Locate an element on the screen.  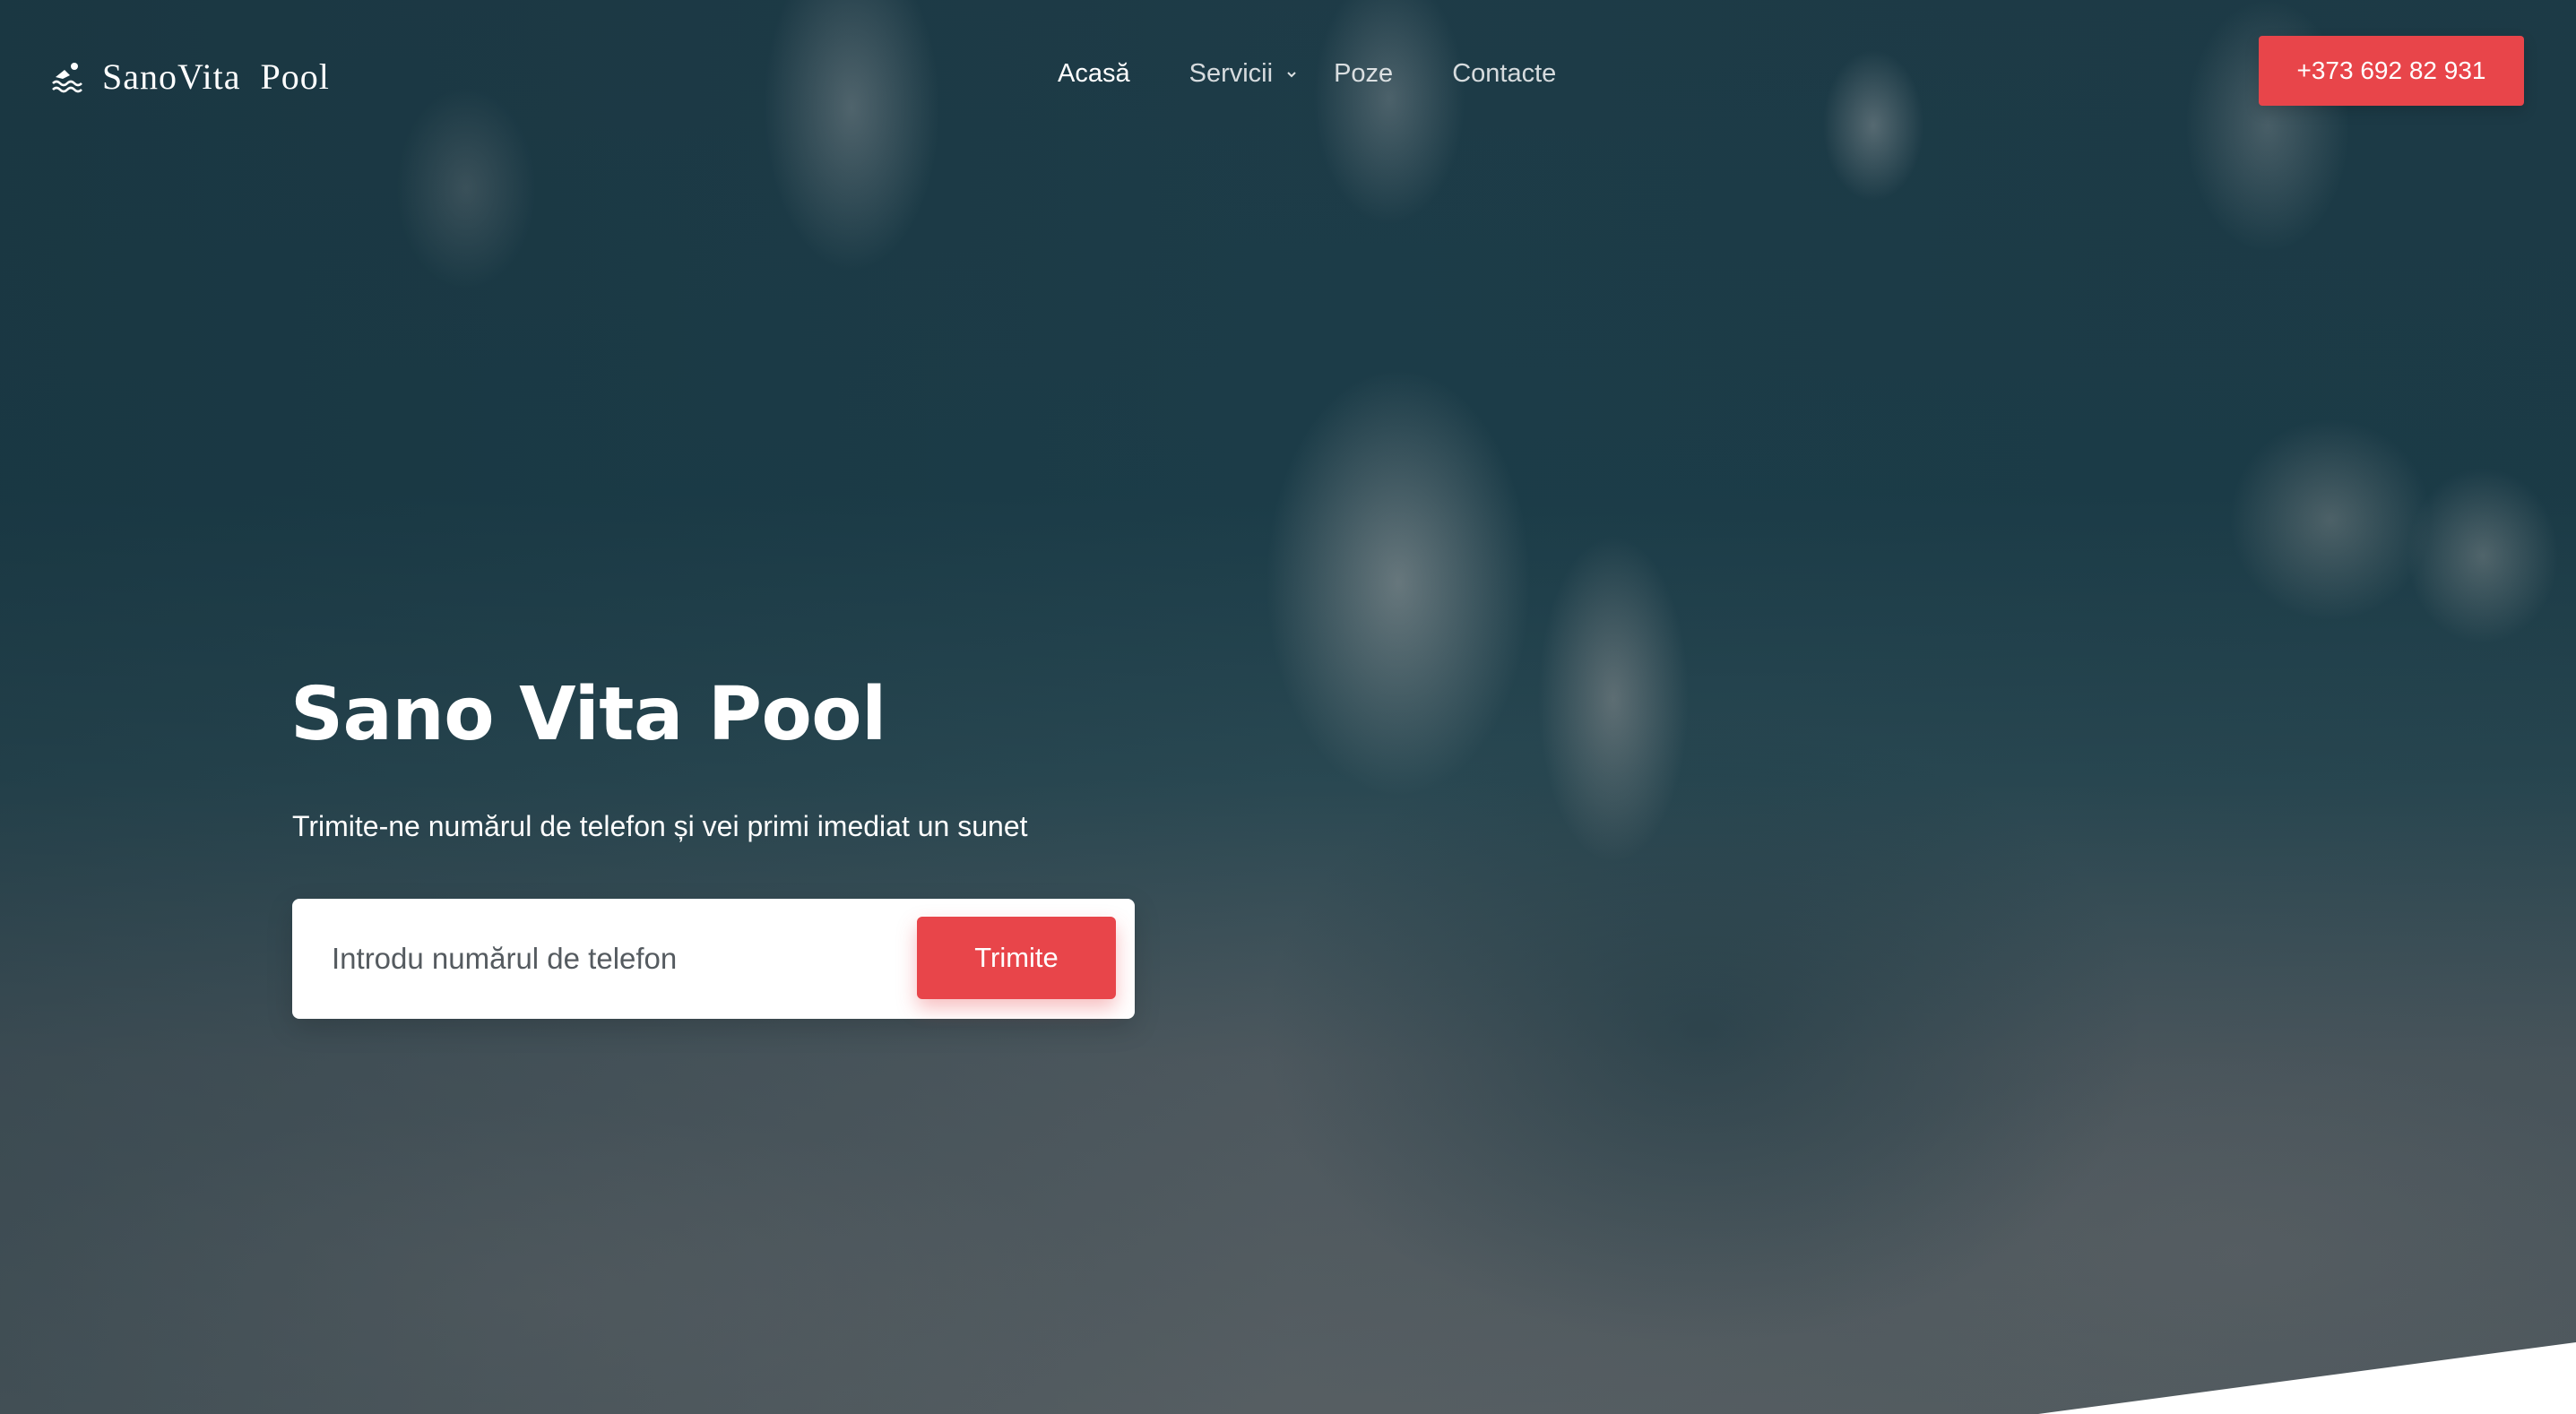
main-nav: Acasă Servicii Poze Contacte is located at coordinates (1336, 74).